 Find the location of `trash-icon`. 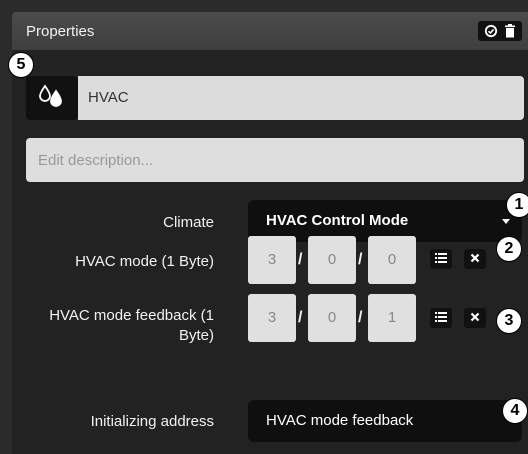

trash-icon is located at coordinates (510, 31).